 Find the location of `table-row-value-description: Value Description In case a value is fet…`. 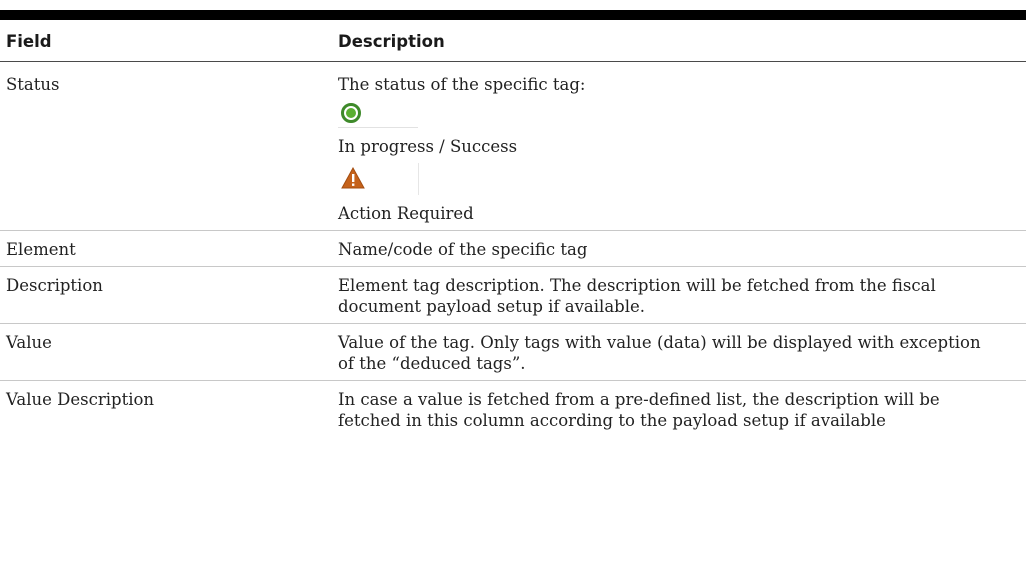

table-row-value-description: Value Description In case a value is fet… is located at coordinates (513, 409).